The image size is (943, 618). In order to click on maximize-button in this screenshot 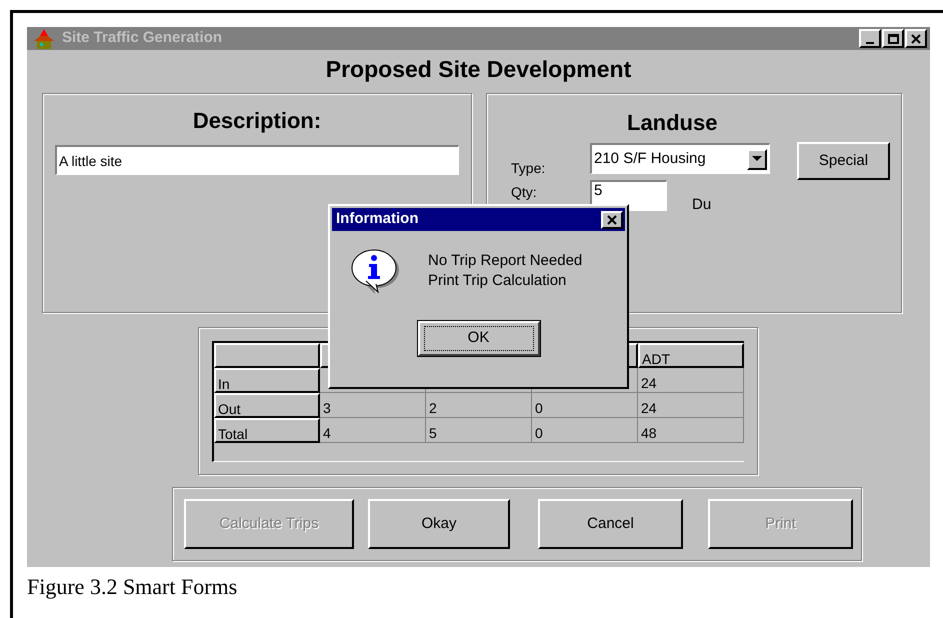, I will do `click(893, 38)`.